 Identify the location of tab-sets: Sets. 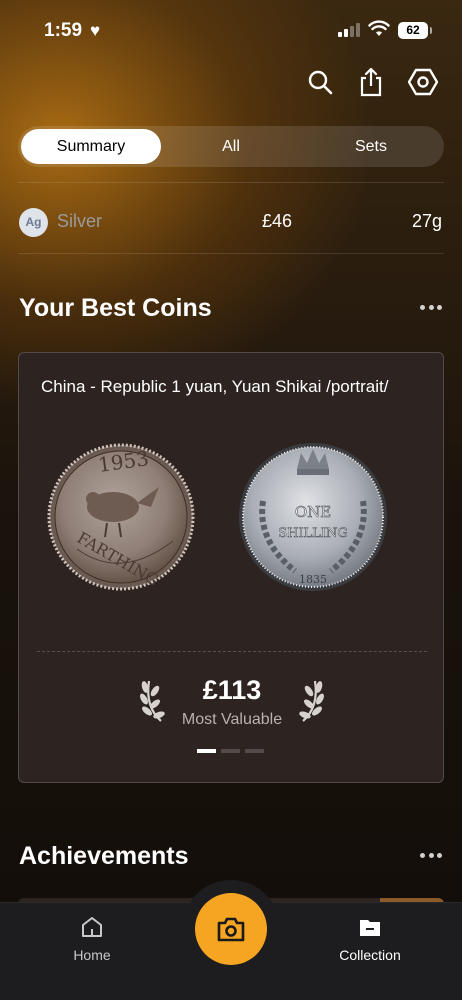
(371, 146).